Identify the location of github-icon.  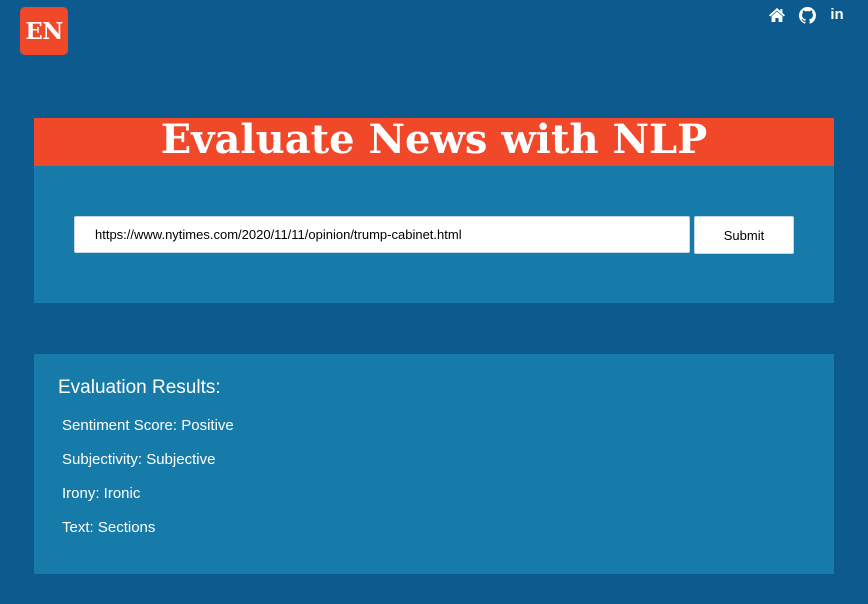
(807, 15).